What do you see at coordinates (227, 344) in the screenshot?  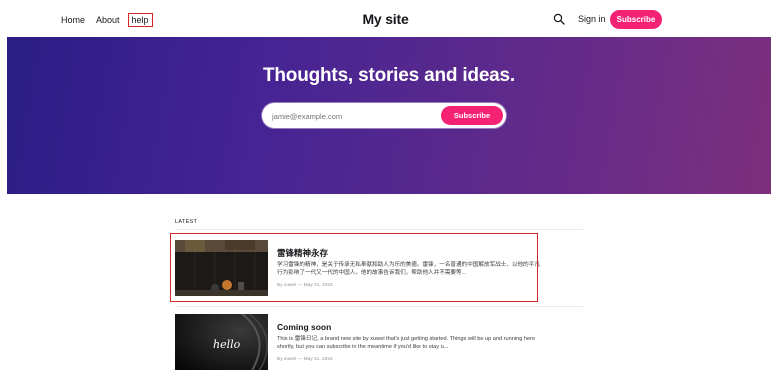 I see `thumbnail-hello-text: hello` at bounding box center [227, 344].